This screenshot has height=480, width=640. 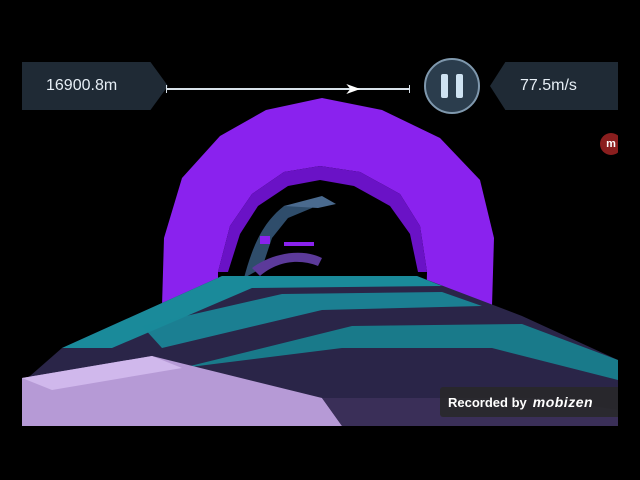 I want to click on speed-display: 77.5m/s, so click(x=554, y=86).